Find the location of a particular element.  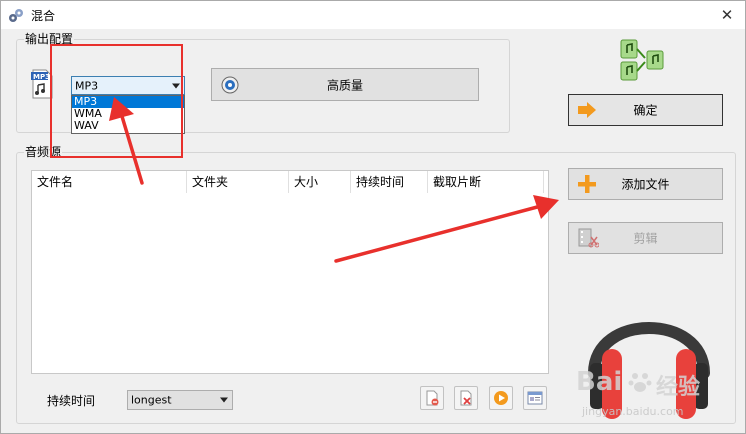

cut-button-label: 剪辑 is located at coordinates (645, 238).